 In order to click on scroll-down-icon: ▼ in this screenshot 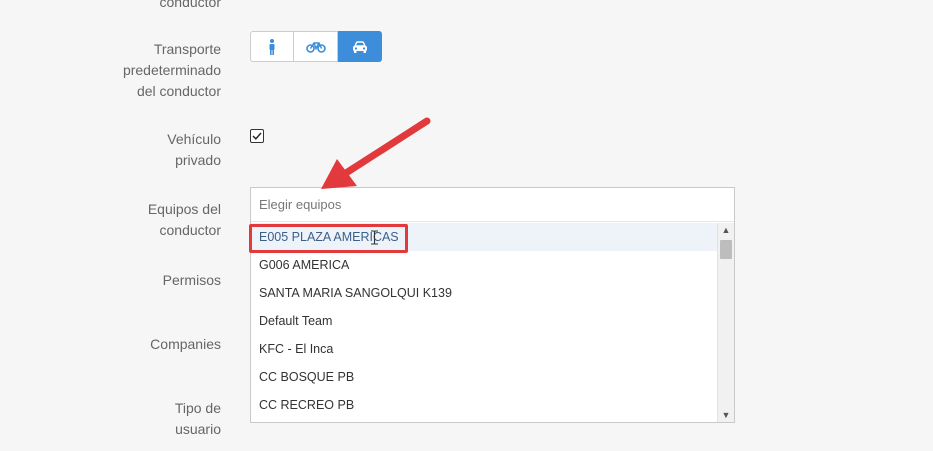, I will do `click(726, 415)`.